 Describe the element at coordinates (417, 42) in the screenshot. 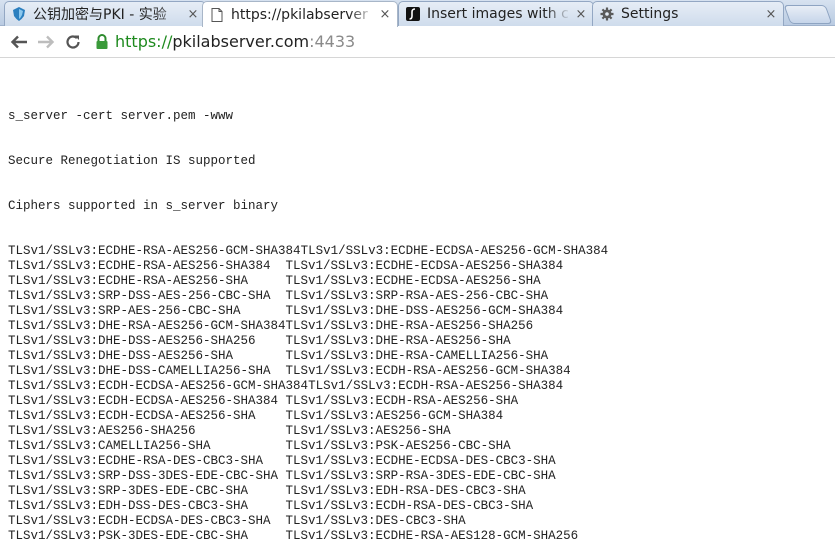

I see `browser-toolbar: https://pkilabserver.com:4433` at that location.